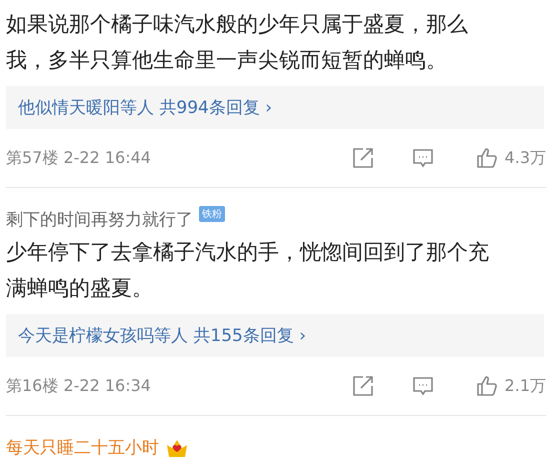 The image size is (552, 459). What do you see at coordinates (78, 158) in the screenshot?
I see `floor-and-time: 第57楼 2-22 16:44` at bounding box center [78, 158].